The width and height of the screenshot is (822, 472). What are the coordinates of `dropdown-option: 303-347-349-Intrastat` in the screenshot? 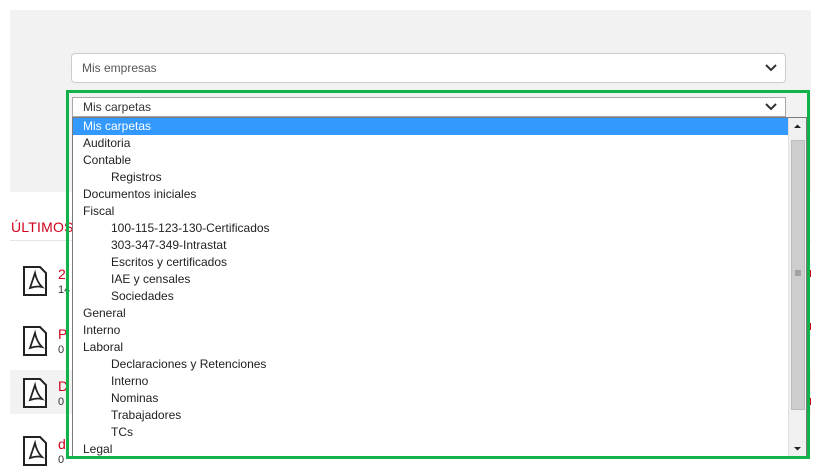 It's located at (439, 245).